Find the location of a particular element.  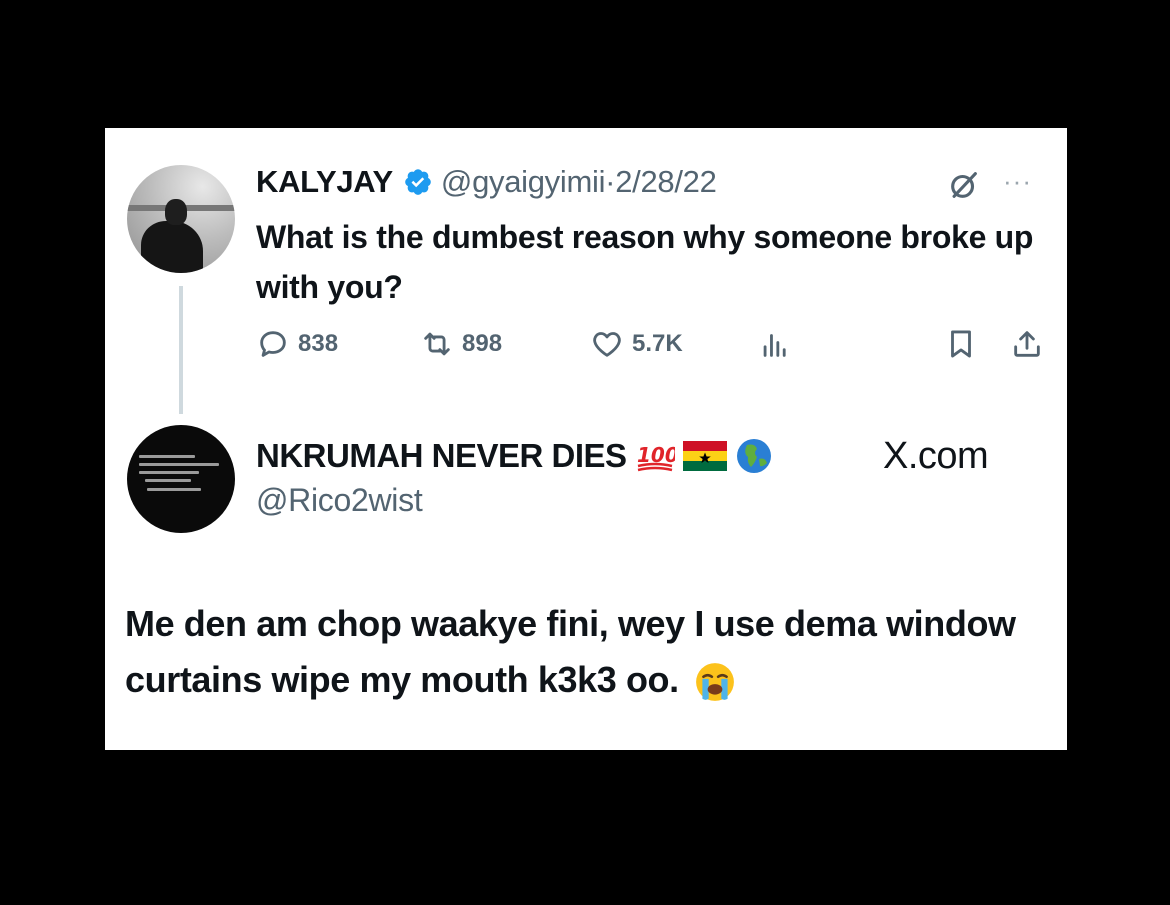

ghana-flag-icon is located at coordinates (704, 456).